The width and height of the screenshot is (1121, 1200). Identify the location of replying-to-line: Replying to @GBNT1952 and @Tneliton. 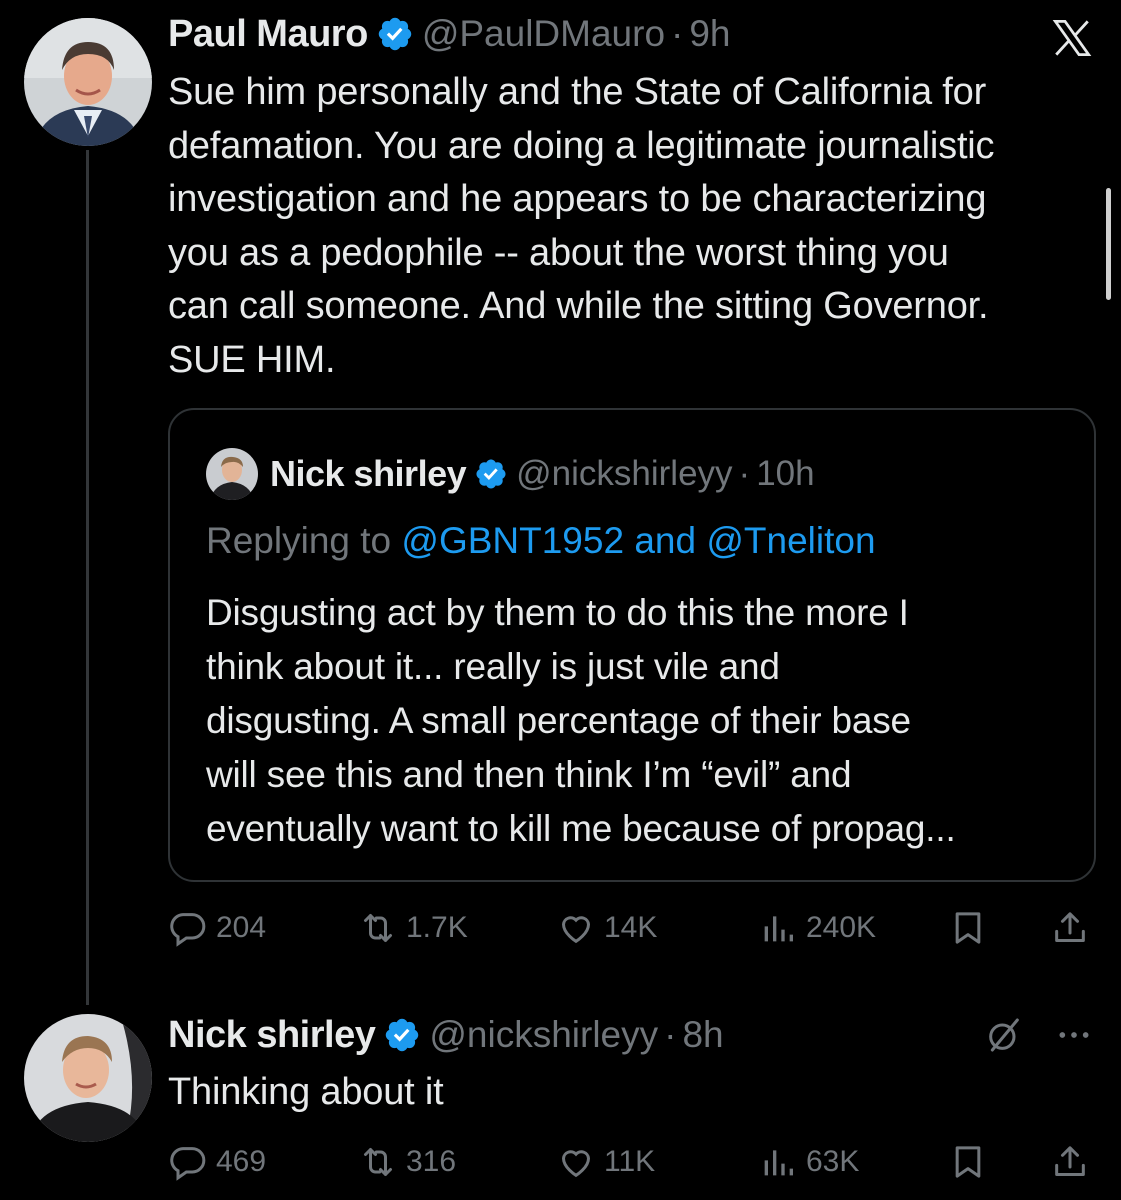
(541, 541).